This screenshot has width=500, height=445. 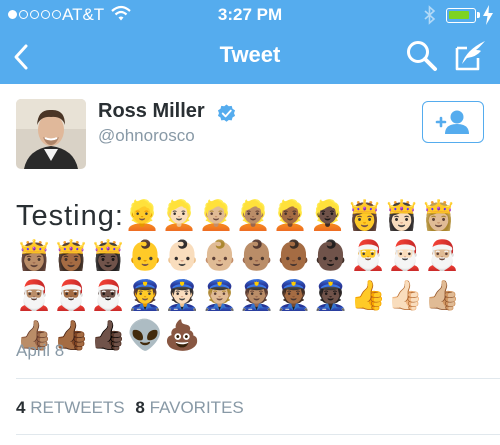 I want to click on retweets-stat: 4 RETWEETS, so click(x=70, y=407).